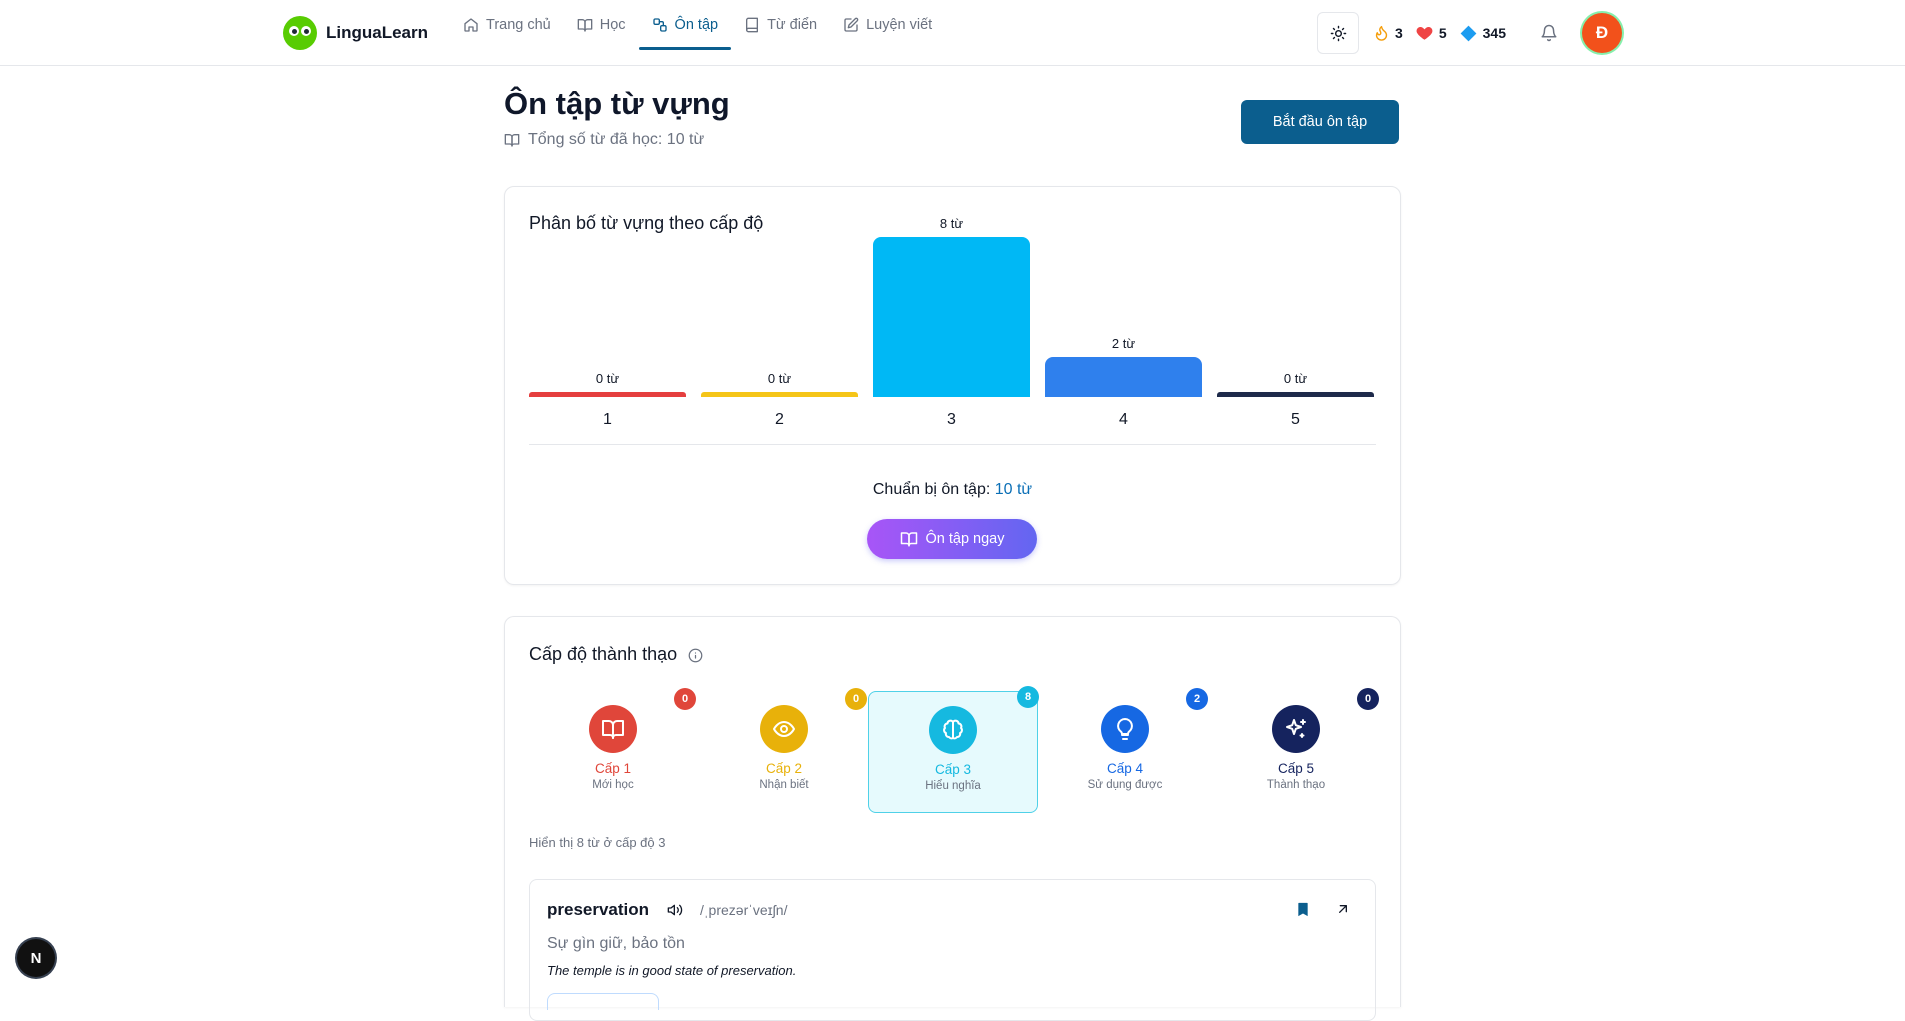  What do you see at coordinates (952, 490) in the screenshot?
I see `prepare-review-text: Chuẩn bị ôn tập: 10 từ` at bounding box center [952, 490].